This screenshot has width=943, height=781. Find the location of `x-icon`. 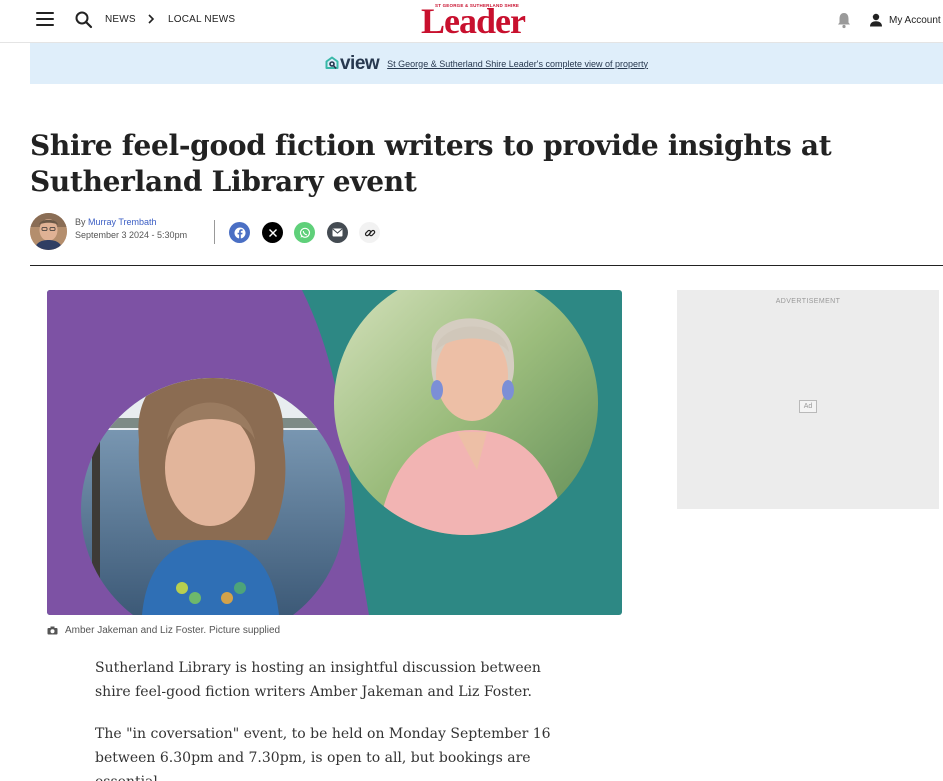

x-icon is located at coordinates (272, 232).